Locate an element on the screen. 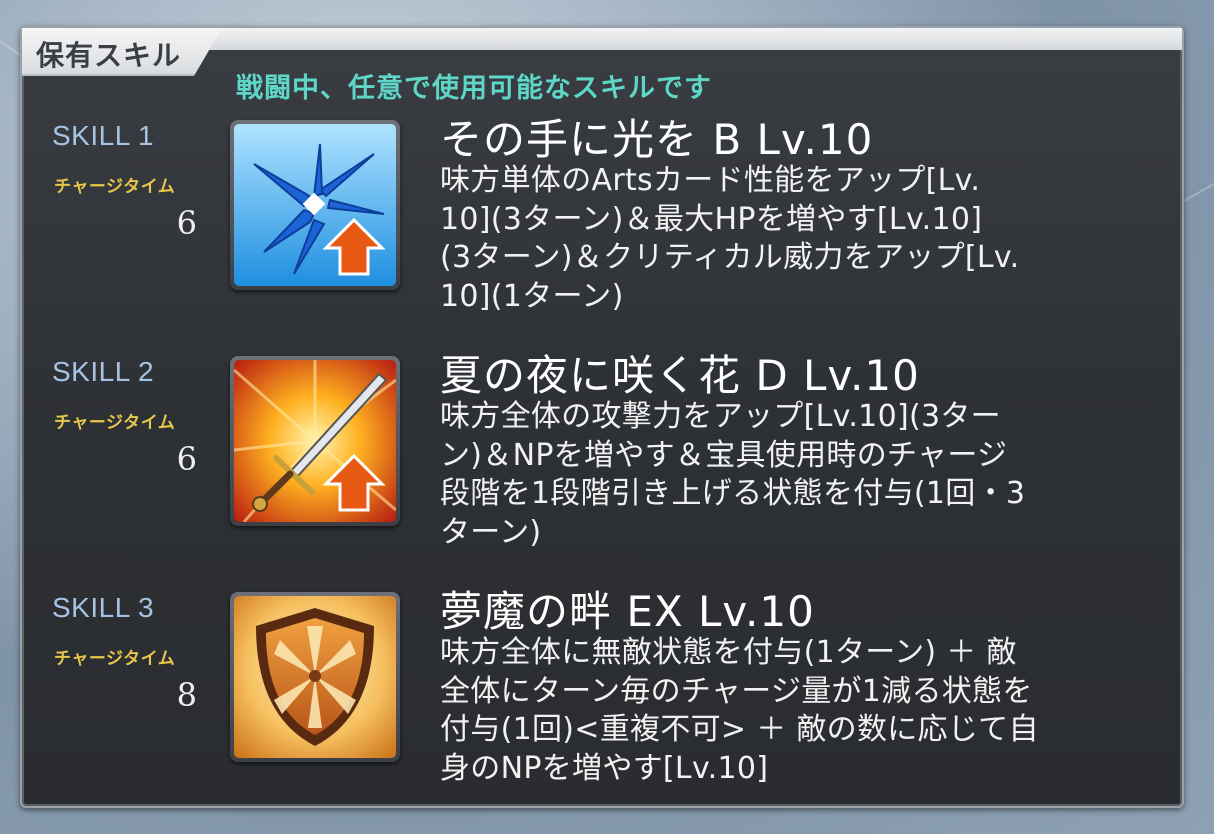 The width and height of the screenshot is (1214, 834). skill-desc-line: 全体にターン毎のチャージ量が1減る状態を is located at coordinates (736, 691).